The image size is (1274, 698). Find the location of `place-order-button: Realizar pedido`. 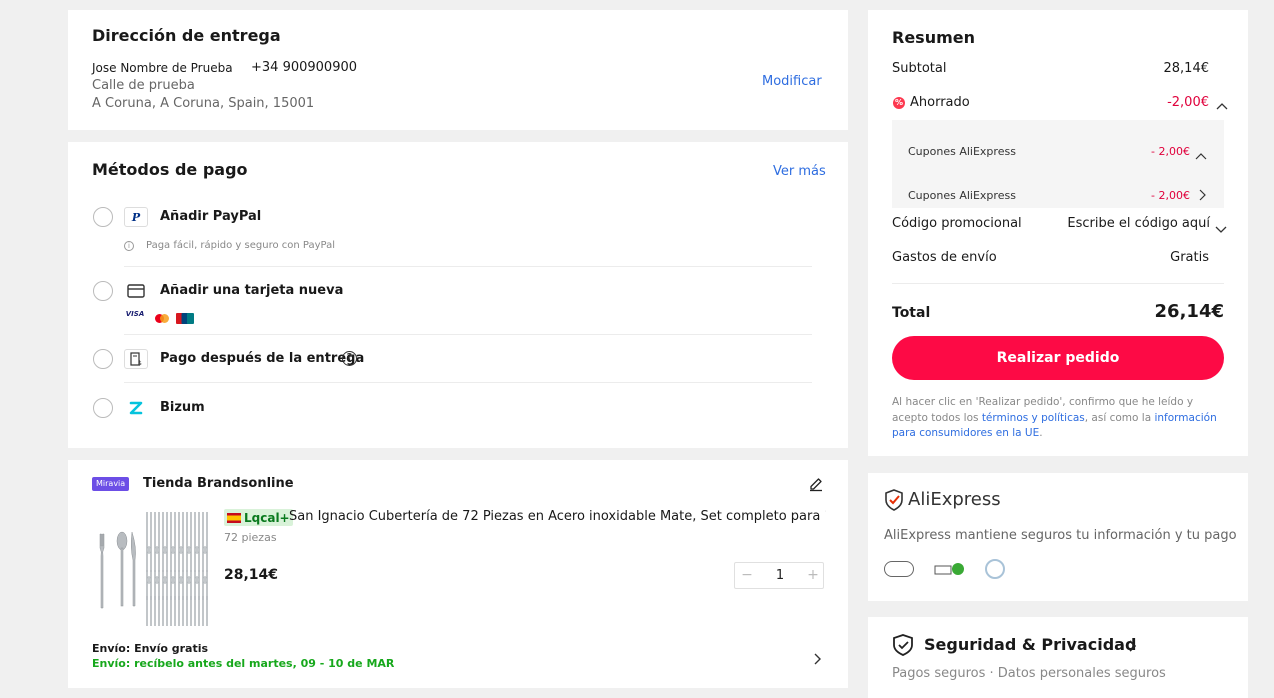

place-order-button: Realizar pedido is located at coordinates (1058, 358).